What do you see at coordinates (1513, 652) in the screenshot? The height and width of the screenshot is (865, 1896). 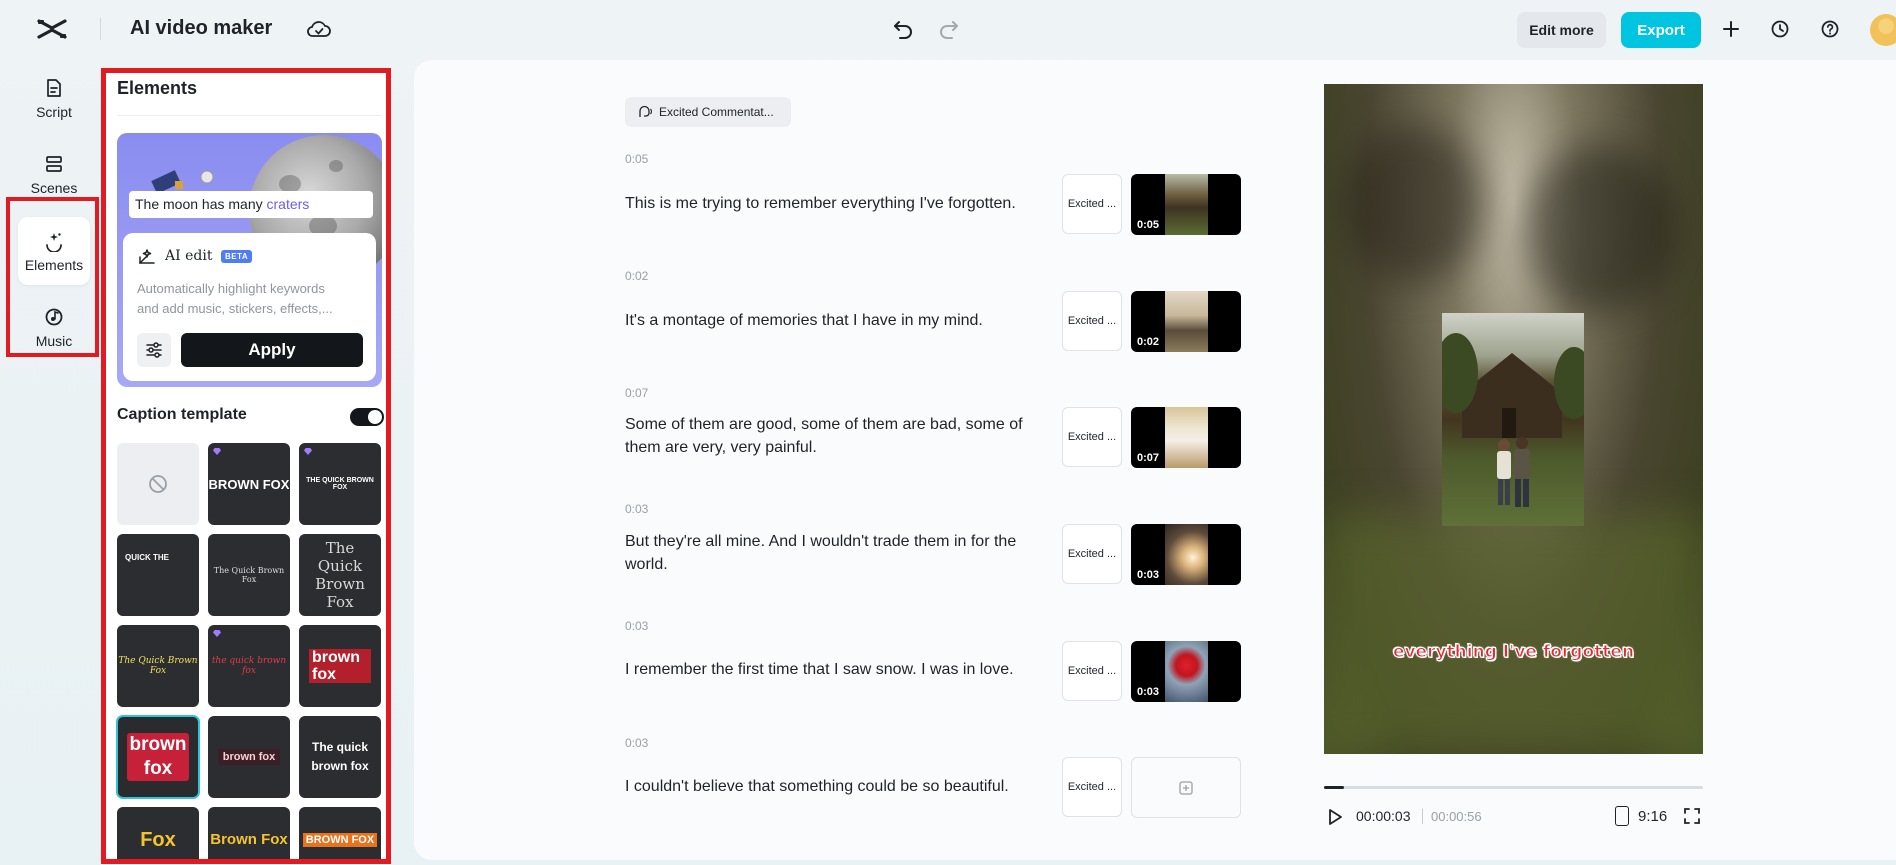 I see `preview-caption: everything I've forgotten` at bounding box center [1513, 652].